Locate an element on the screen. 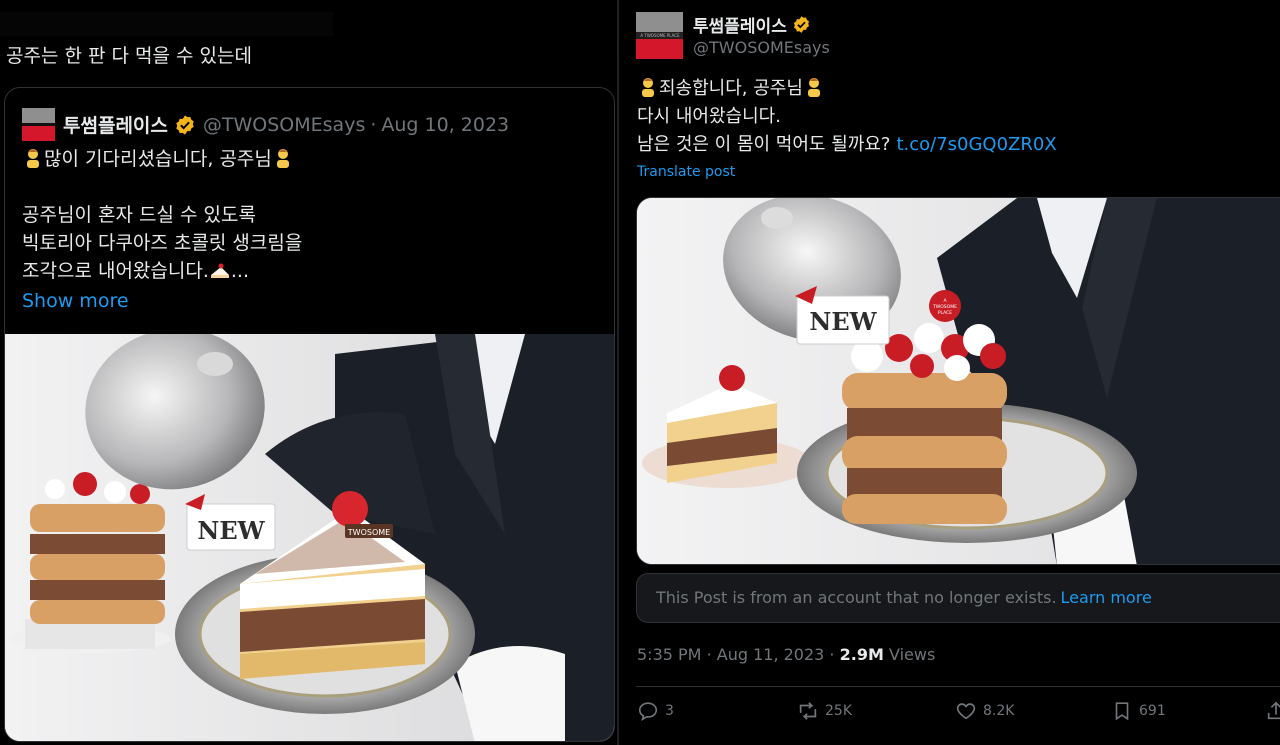 The width and height of the screenshot is (1280, 745). bookmark-count: 691 is located at coordinates (1152, 711).